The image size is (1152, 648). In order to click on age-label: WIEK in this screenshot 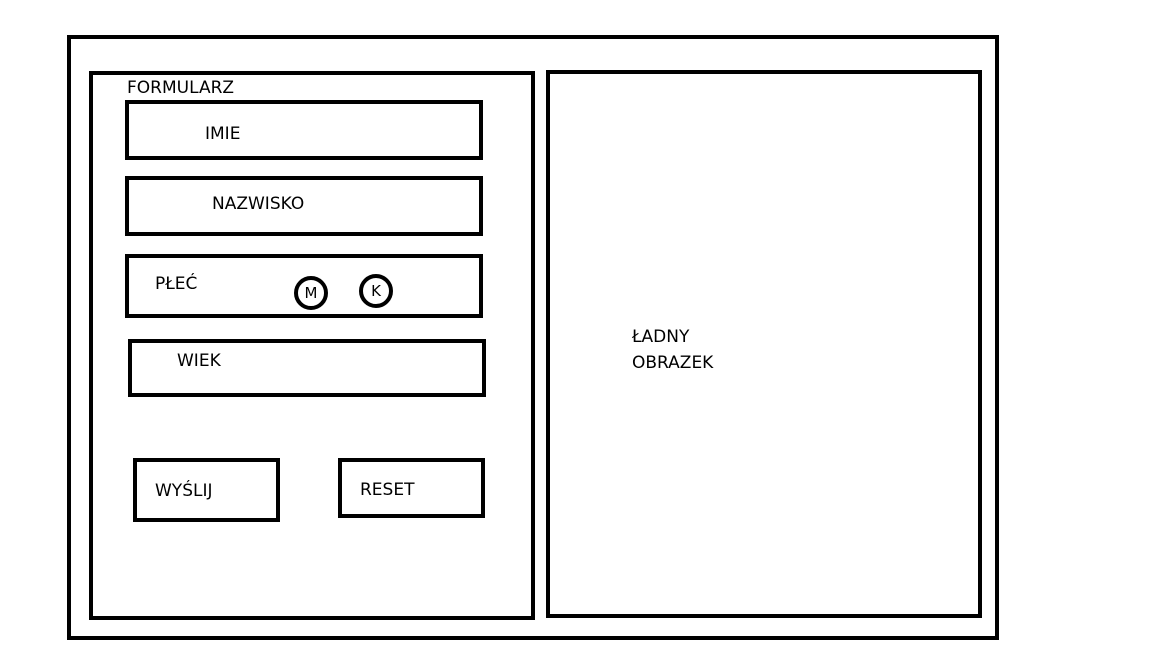, I will do `click(199, 361)`.